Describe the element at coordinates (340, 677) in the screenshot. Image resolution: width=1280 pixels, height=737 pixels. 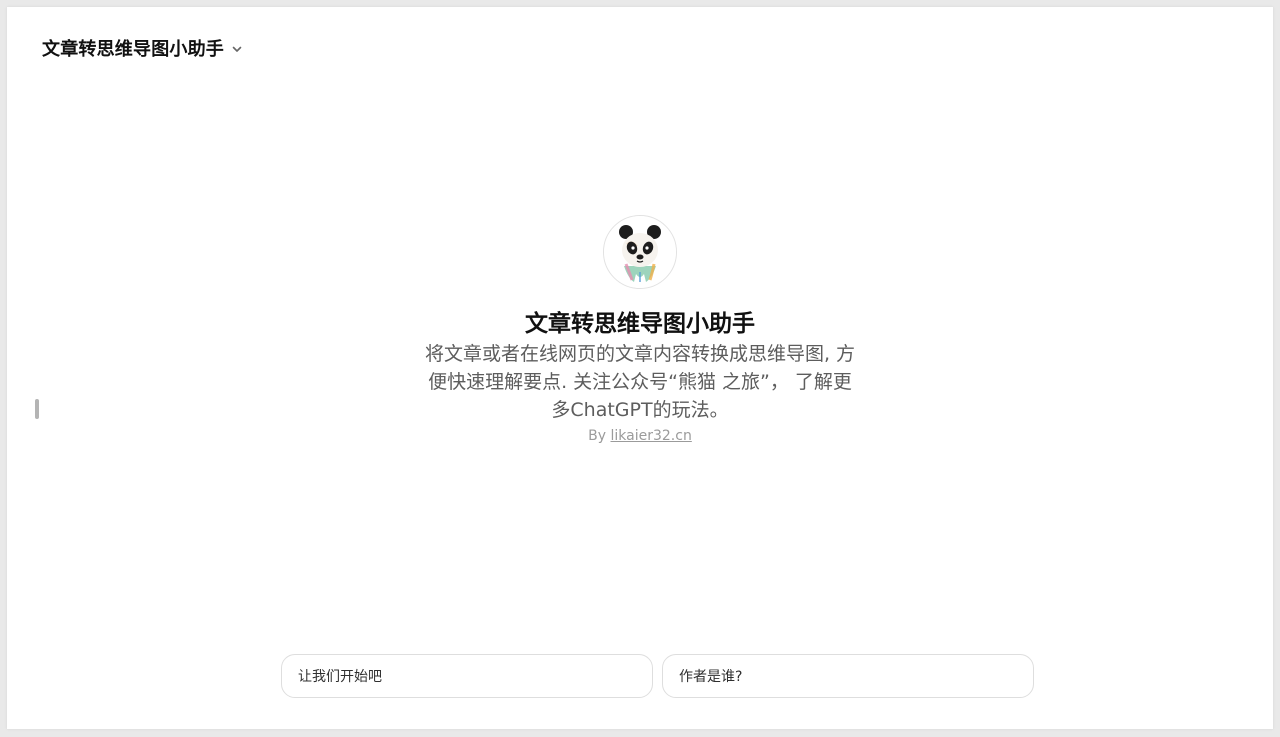
I see `starter-label: 让我们开始吧` at that location.